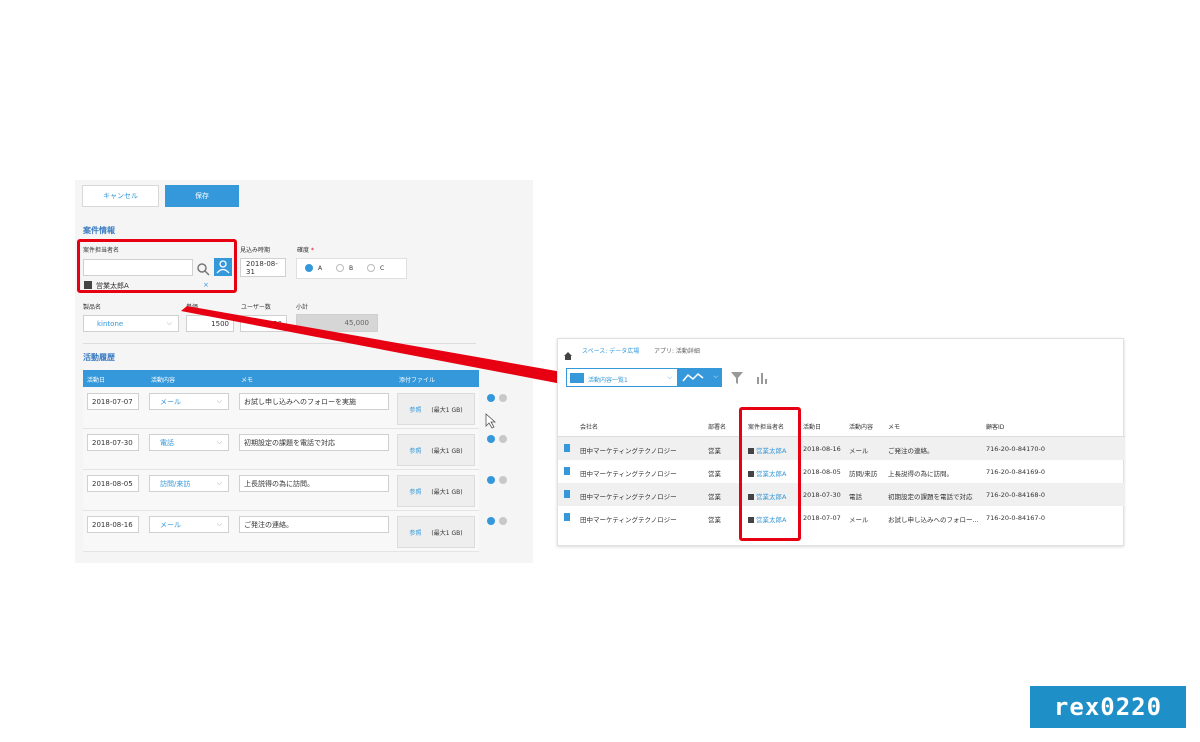  I want to click on list-header: 会社名 部署名 案件担当者名 活動日 活動内容 メモ 顧客ID, so click(841, 425).